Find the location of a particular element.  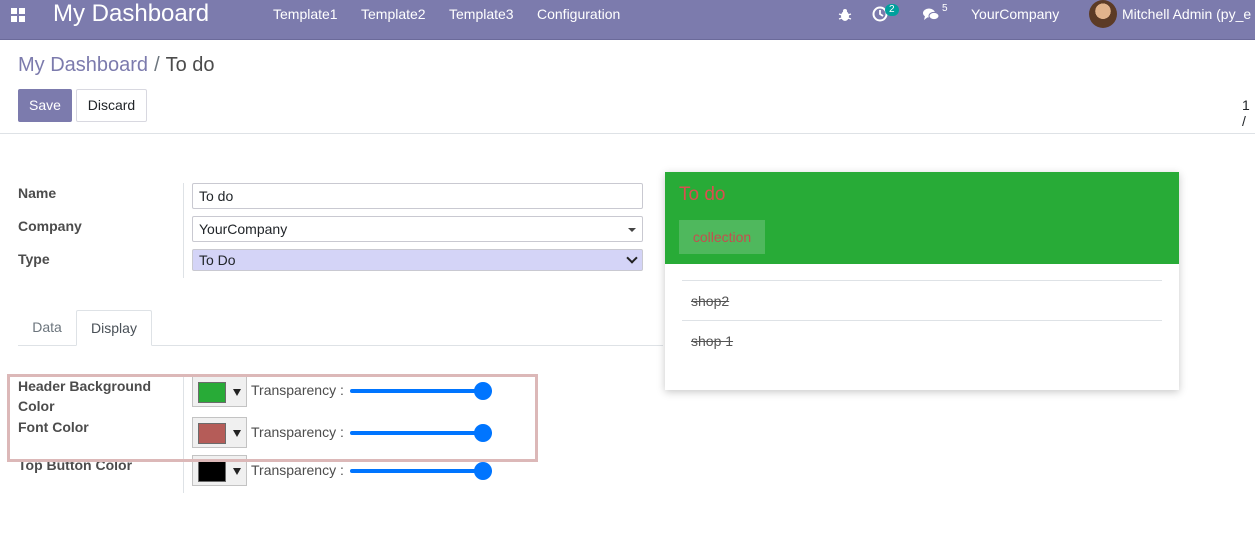

user-menu: Mitchell Admin (py_e is located at coordinates (1186, 14).